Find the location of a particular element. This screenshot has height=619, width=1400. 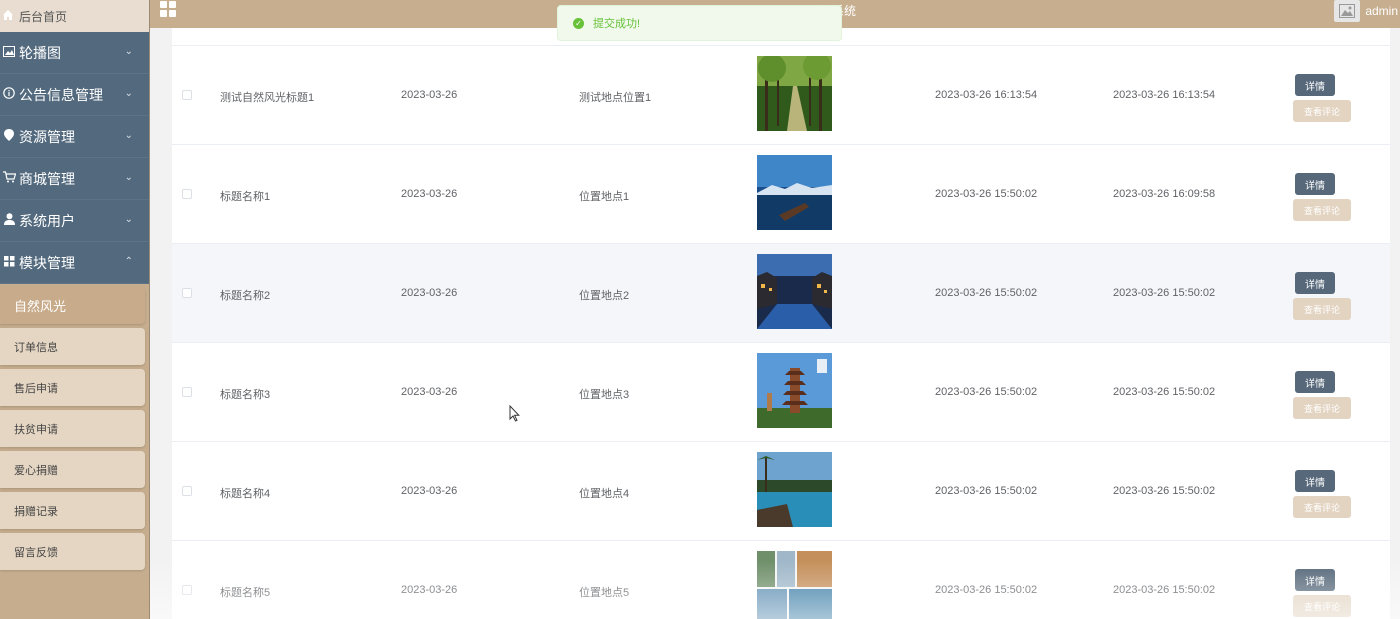

thumbnail-pagoda is located at coordinates (794, 390).